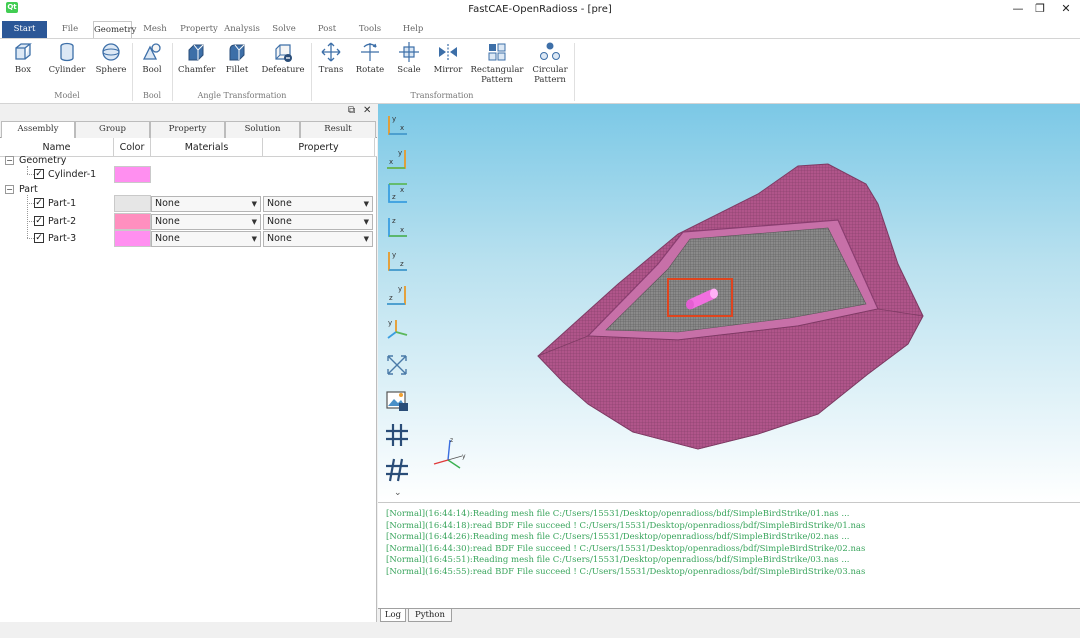 The width and height of the screenshot is (1080, 638). What do you see at coordinates (237, 52) in the screenshot?
I see `fillet-icon` at bounding box center [237, 52].